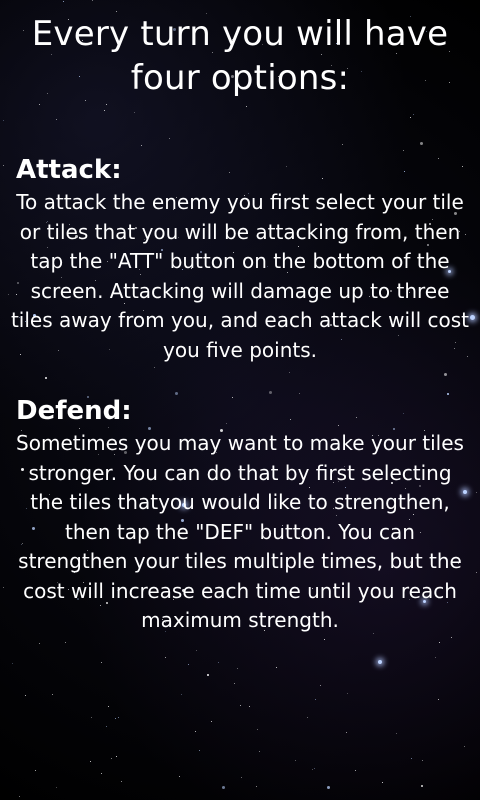 The image size is (480, 800). Describe the element at coordinates (69, 170) in the screenshot. I see `attack-heading: Attack:` at that location.